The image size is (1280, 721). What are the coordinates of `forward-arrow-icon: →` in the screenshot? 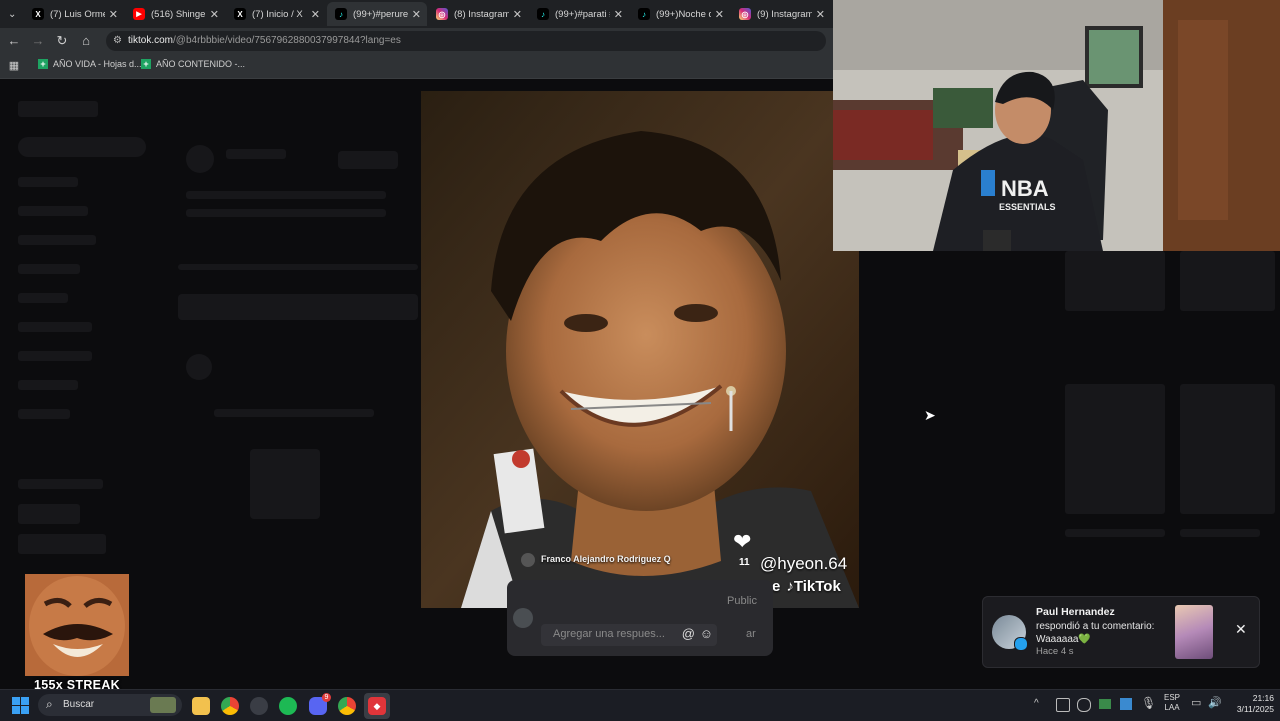 It's located at (38, 41).